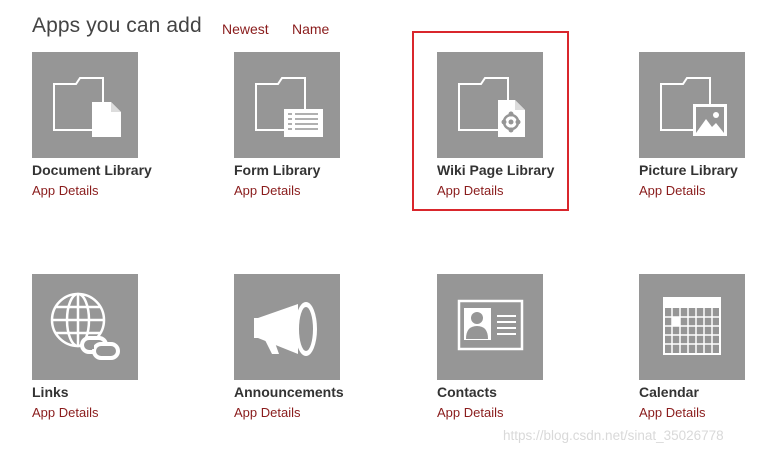  I want to click on app-name-form-library: Form Library, so click(277, 170).